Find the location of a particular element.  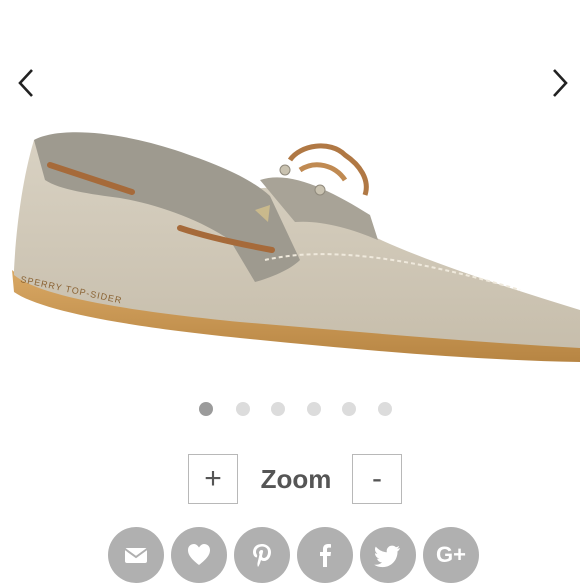

google-plus-icon: G+ is located at coordinates (451, 554).